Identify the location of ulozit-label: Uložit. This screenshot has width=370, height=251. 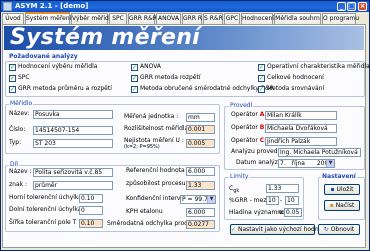
(345, 189).